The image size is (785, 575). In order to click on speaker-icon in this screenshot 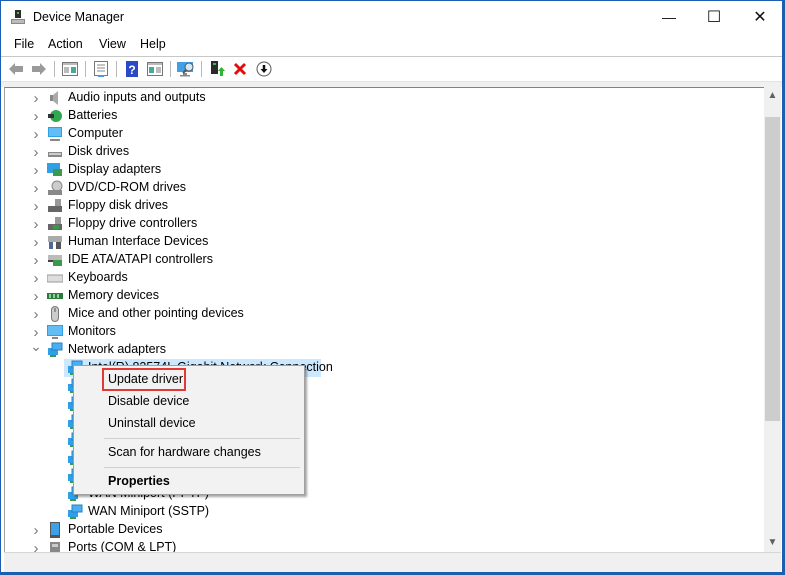, I will do `click(55, 98)`.